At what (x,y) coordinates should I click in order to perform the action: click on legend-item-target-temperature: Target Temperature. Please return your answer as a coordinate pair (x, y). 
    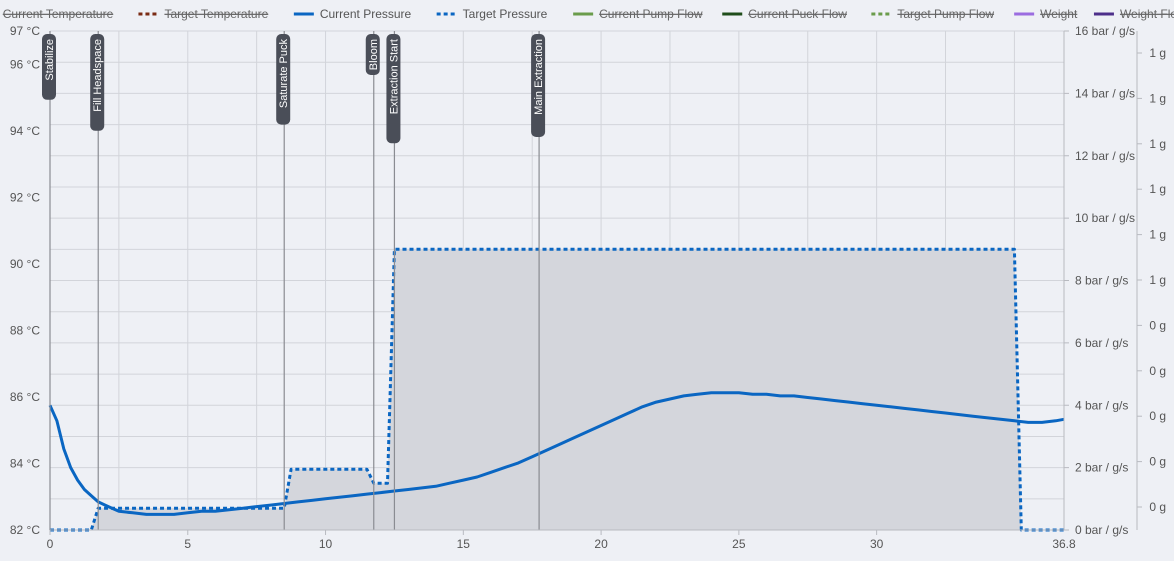
    Looking at the image, I should click on (203, 14).